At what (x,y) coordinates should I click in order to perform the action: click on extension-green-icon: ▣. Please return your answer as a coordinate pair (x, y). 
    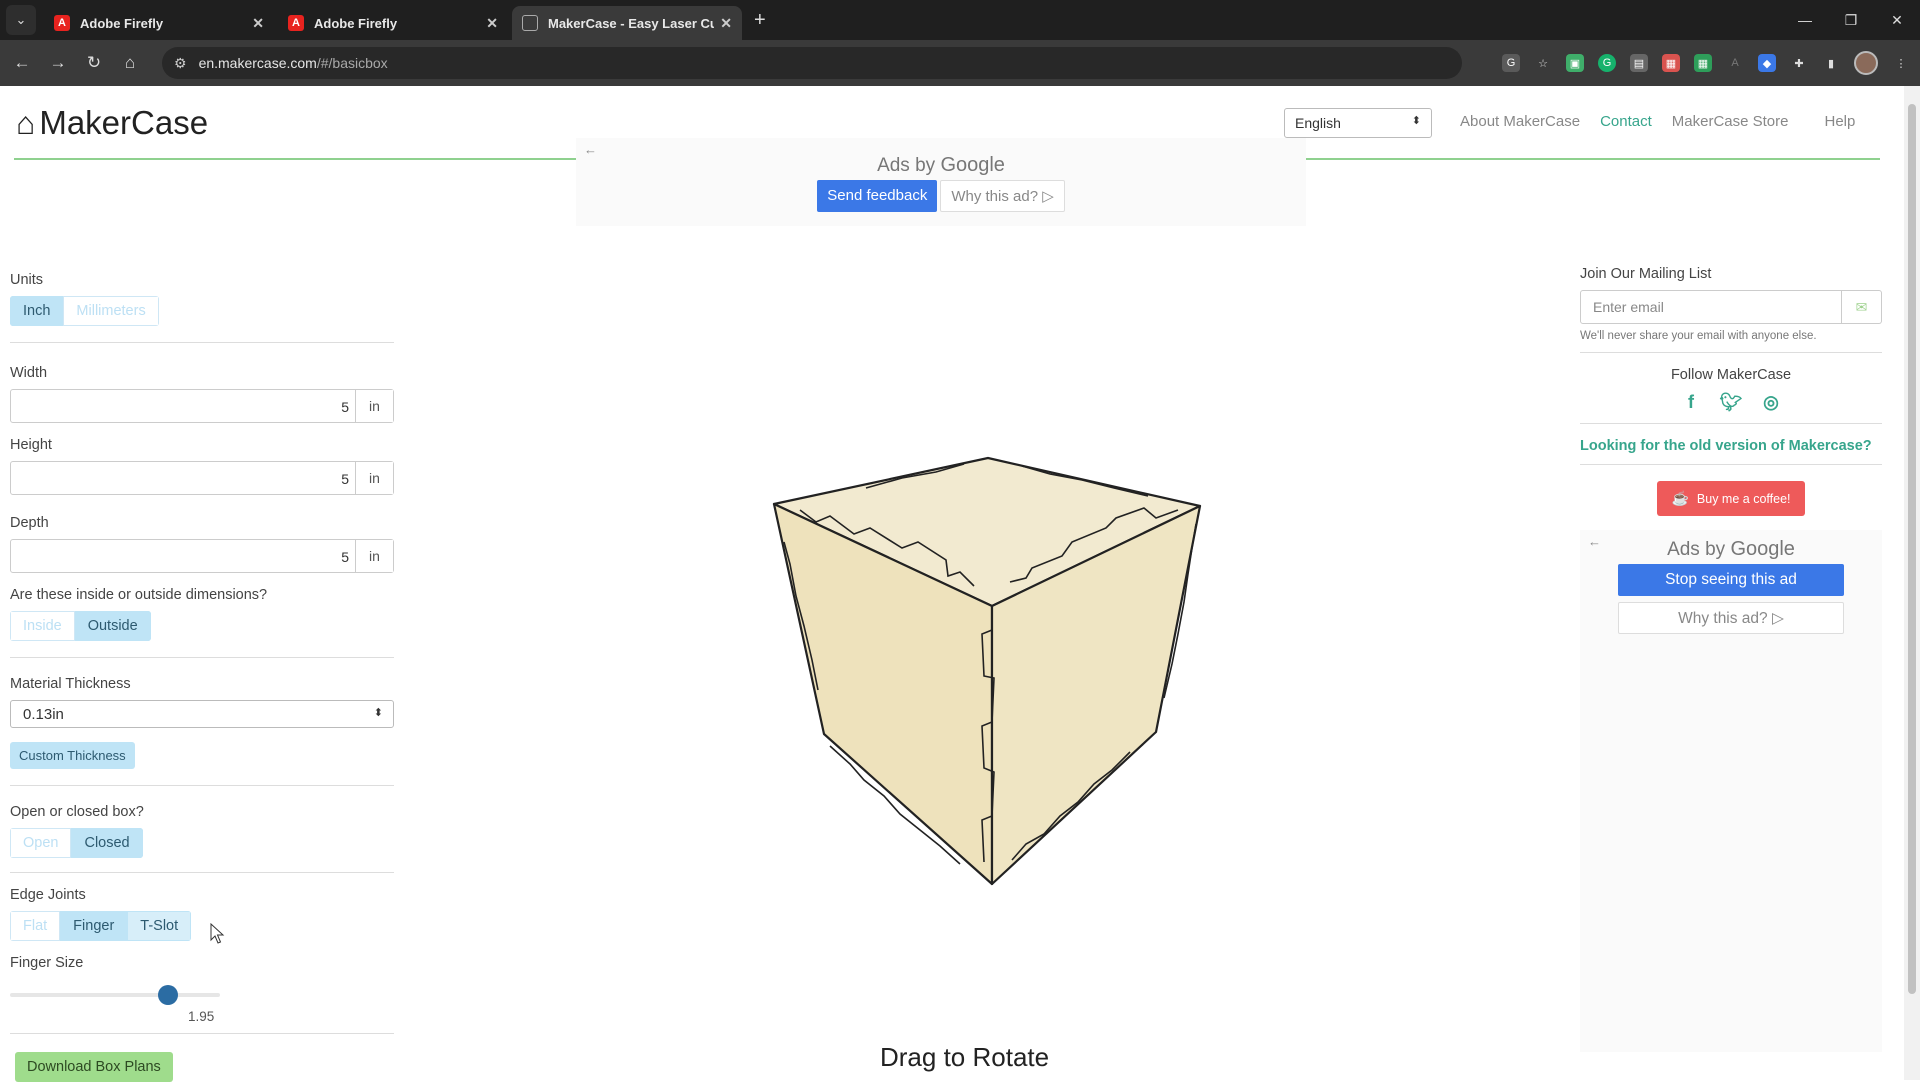
    Looking at the image, I should click on (1575, 63).